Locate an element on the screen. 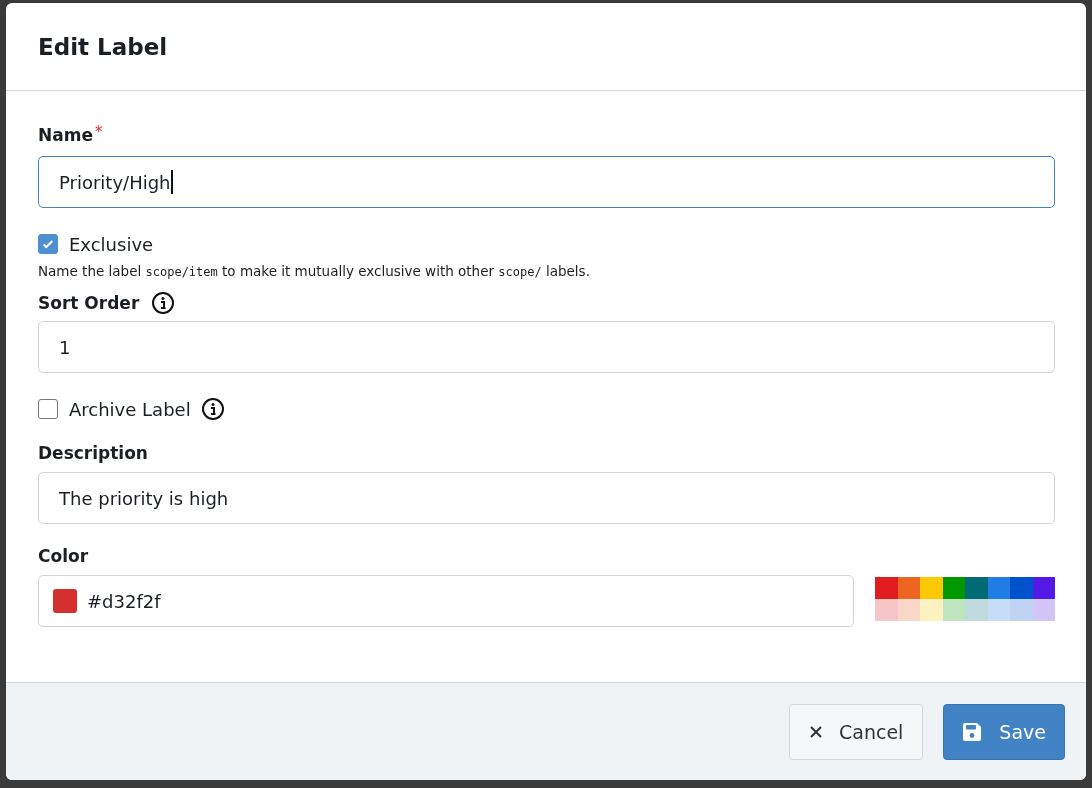  field-label: Sort Order is located at coordinates (89, 303).